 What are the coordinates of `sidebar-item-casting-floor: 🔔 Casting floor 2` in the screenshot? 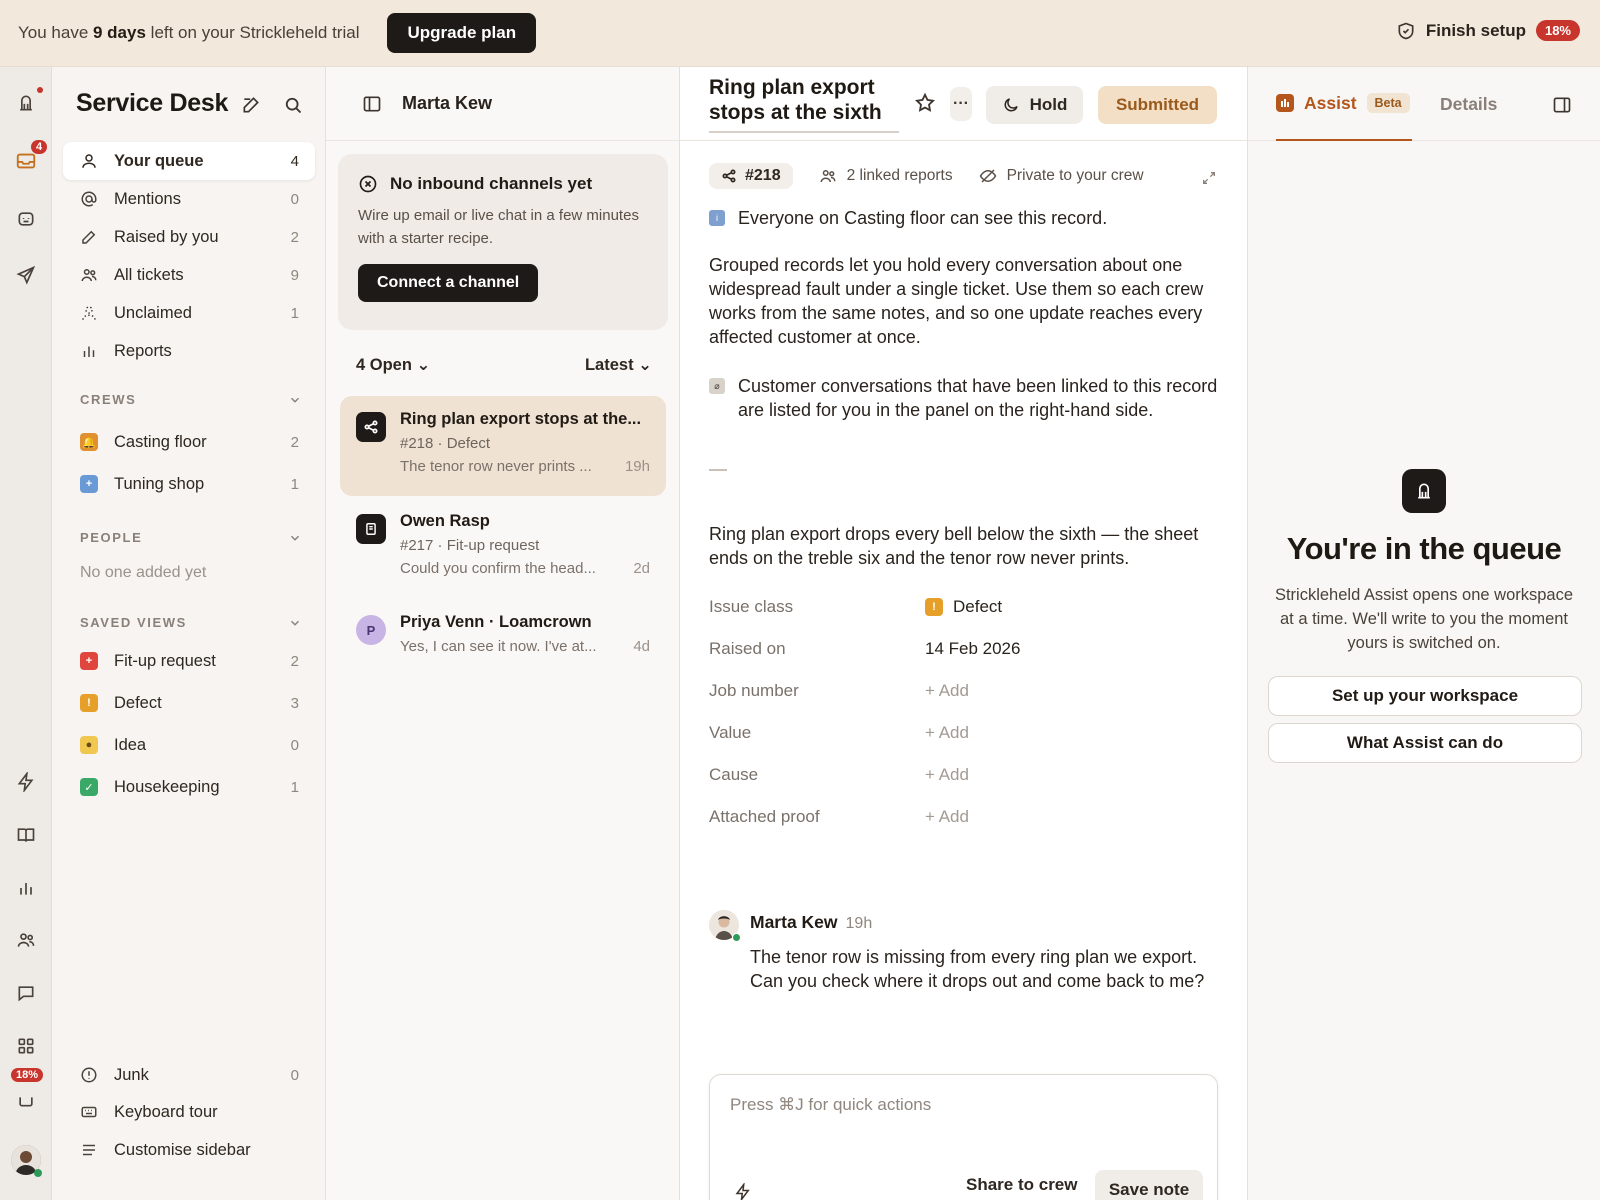 It's located at (189, 442).